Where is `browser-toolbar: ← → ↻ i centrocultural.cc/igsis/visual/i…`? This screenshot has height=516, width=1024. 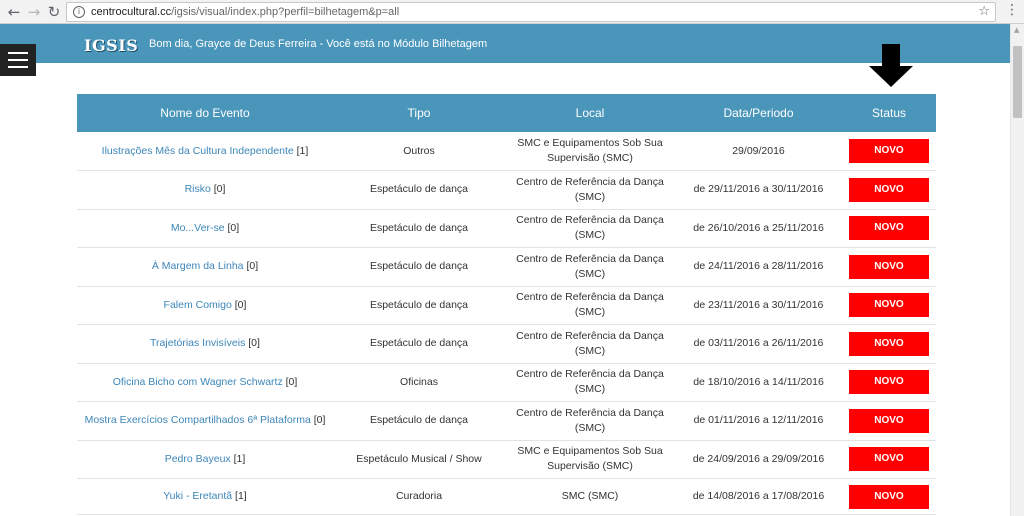
browser-toolbar: ← → ↻ i centrocultural.cc/igsis/visual/i… is located at coordinates (512, 12).